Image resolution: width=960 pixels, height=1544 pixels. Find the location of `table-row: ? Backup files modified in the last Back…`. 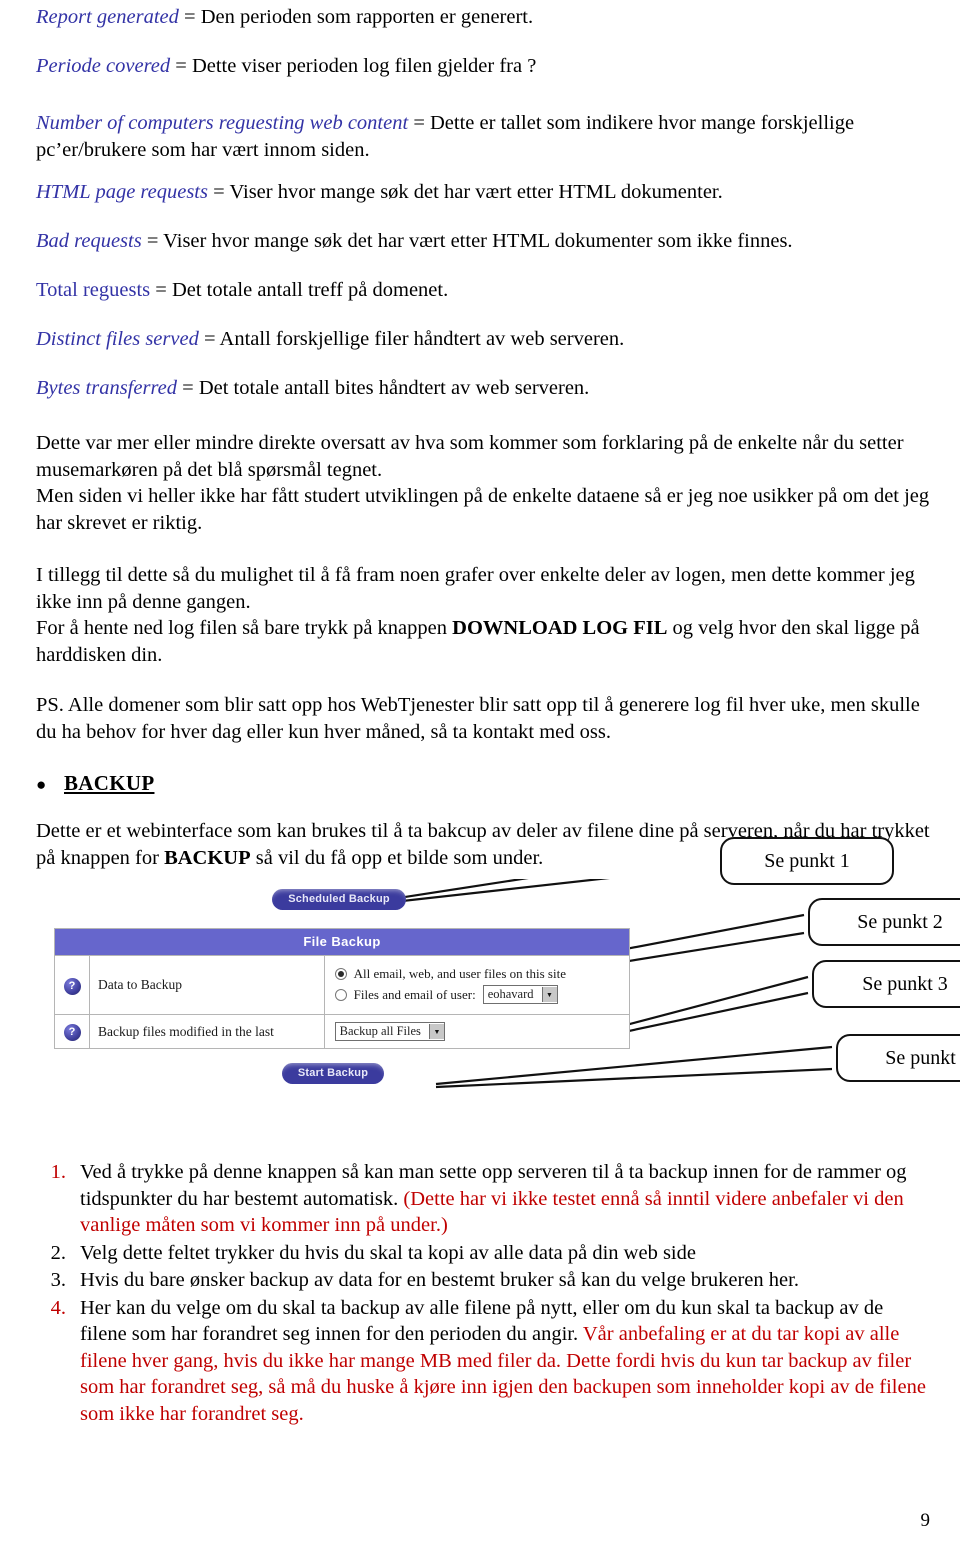

table-row: ? Backup files modified in the last Back… is located at coordinates (342, 1031).